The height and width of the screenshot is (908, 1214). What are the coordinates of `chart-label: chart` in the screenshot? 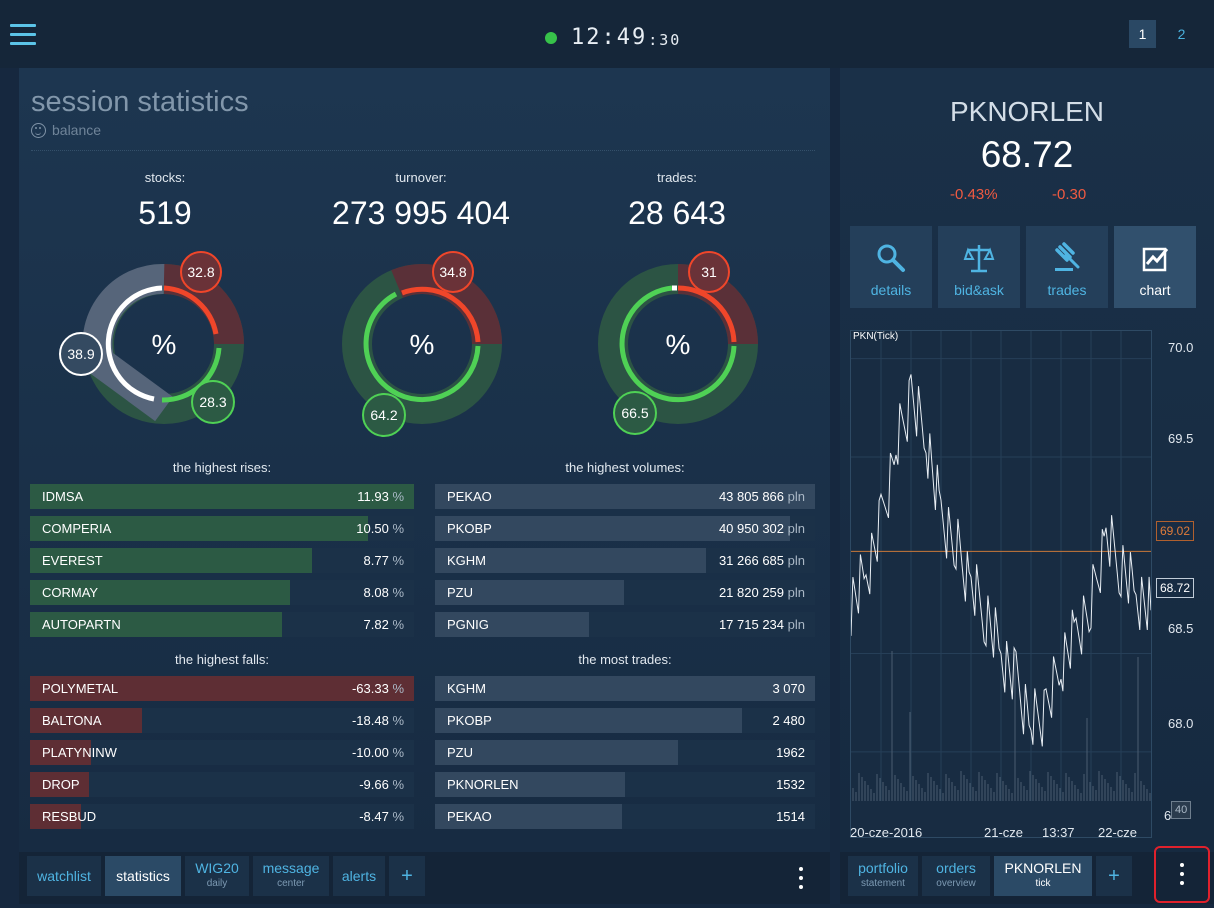 It's located at (1155, 290).